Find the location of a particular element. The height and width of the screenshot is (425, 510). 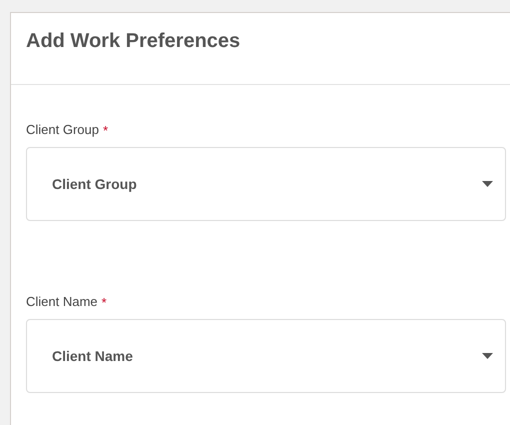

card-title: Add Work Preferences is located at coordinates (133, 41).